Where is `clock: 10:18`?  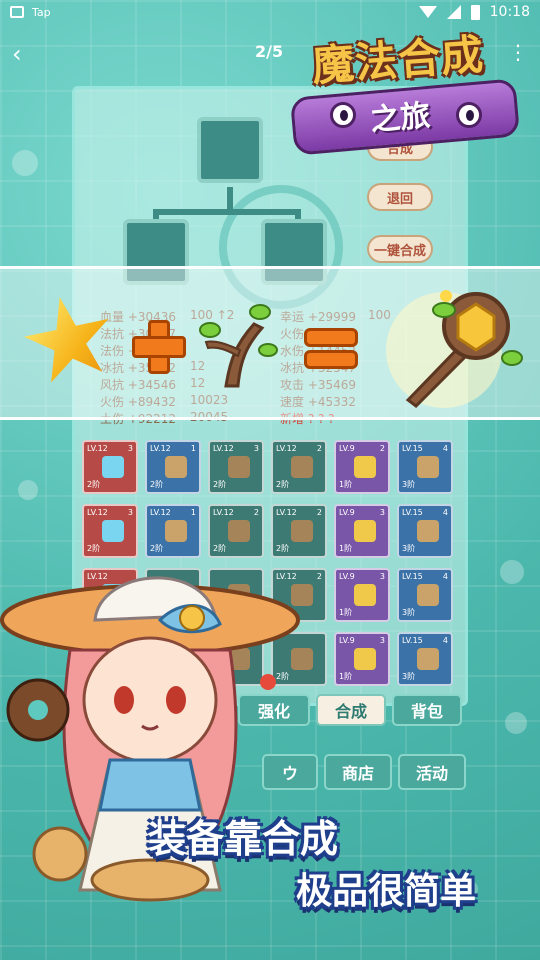 clock: 10:18 is located at coordinates (509, 12).